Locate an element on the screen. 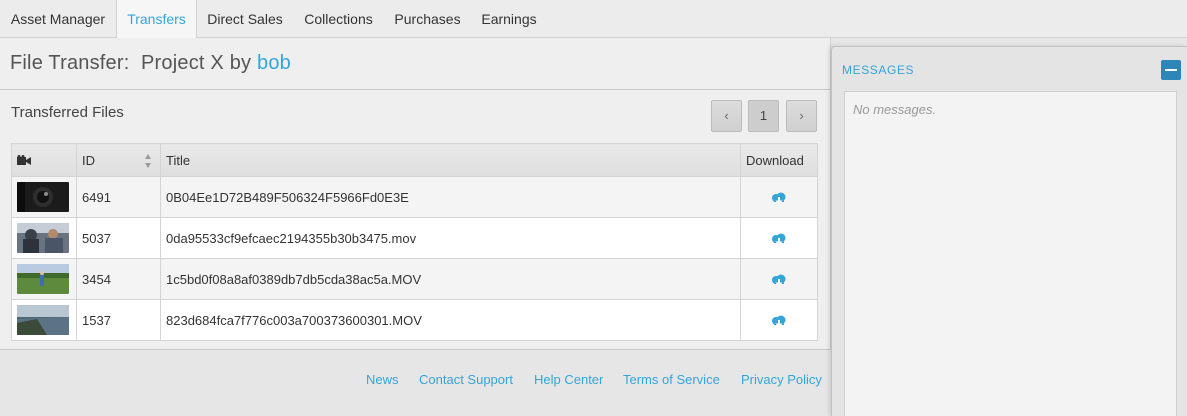  file-id: 1537 is located at coordinates (118, 320).